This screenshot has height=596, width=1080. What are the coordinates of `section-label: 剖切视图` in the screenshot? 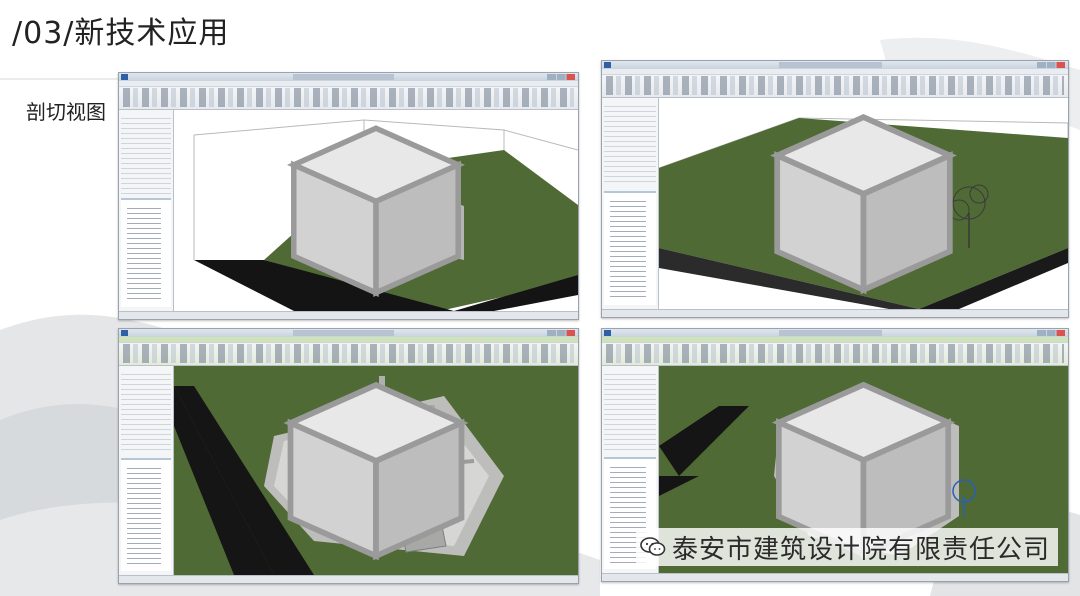 It's located at (66, 112).